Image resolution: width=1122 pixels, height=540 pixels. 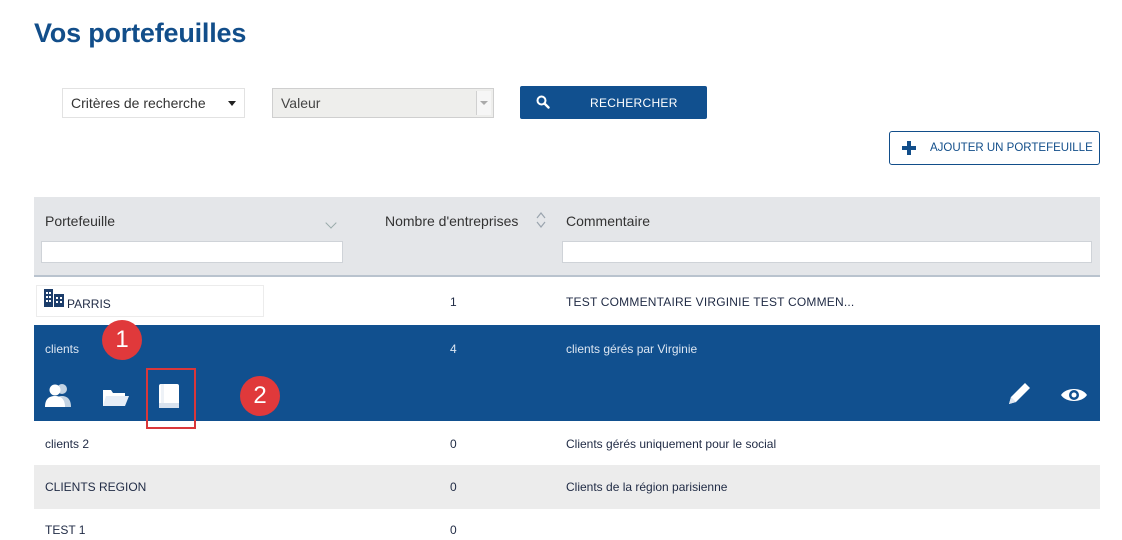 What do you see at coordinates (80, 221) in the screenshot?
I see `column-header-portefeuille: Portefeuille` at bounding box center [80, 221].